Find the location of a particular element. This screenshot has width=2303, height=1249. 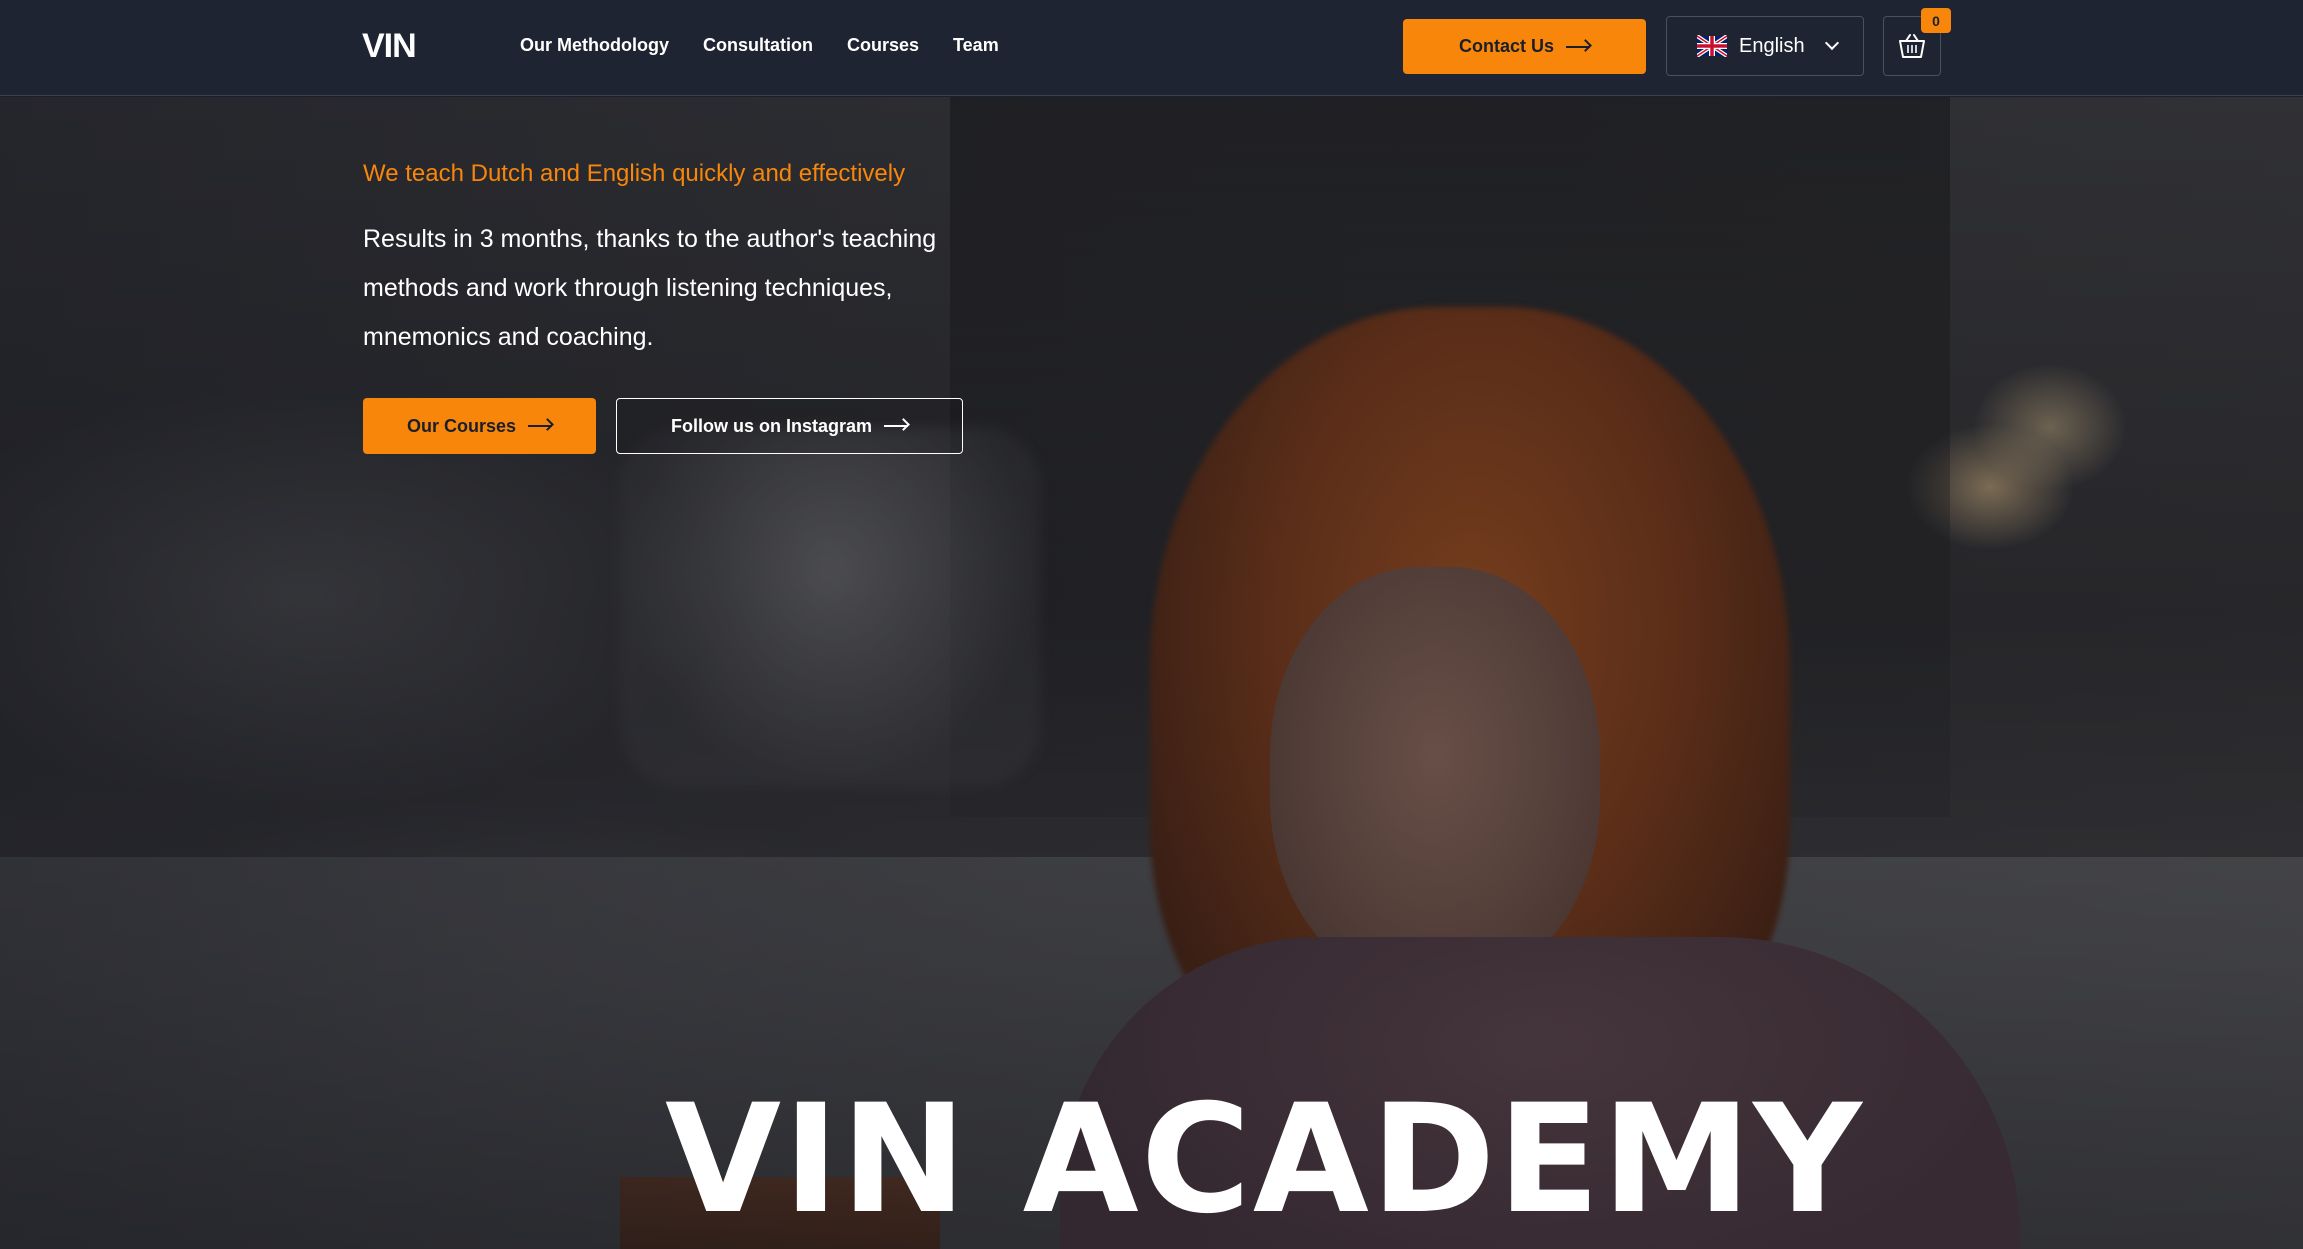

cart-count-badge: 0 is located at coordinates (1936, 20).